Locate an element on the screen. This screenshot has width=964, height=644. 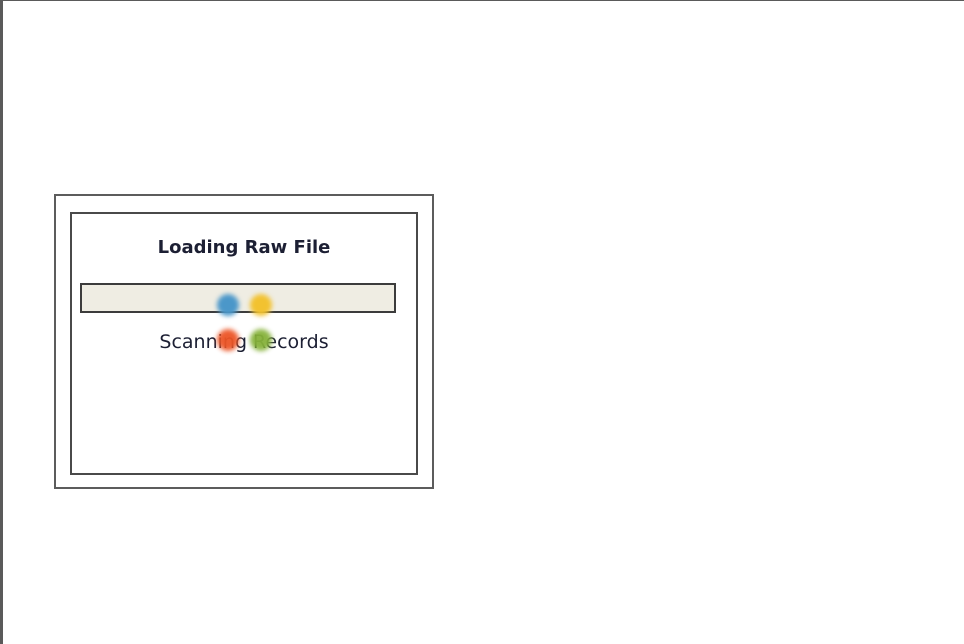
status-text: Scanning Records is located at coordinates (244, 342).